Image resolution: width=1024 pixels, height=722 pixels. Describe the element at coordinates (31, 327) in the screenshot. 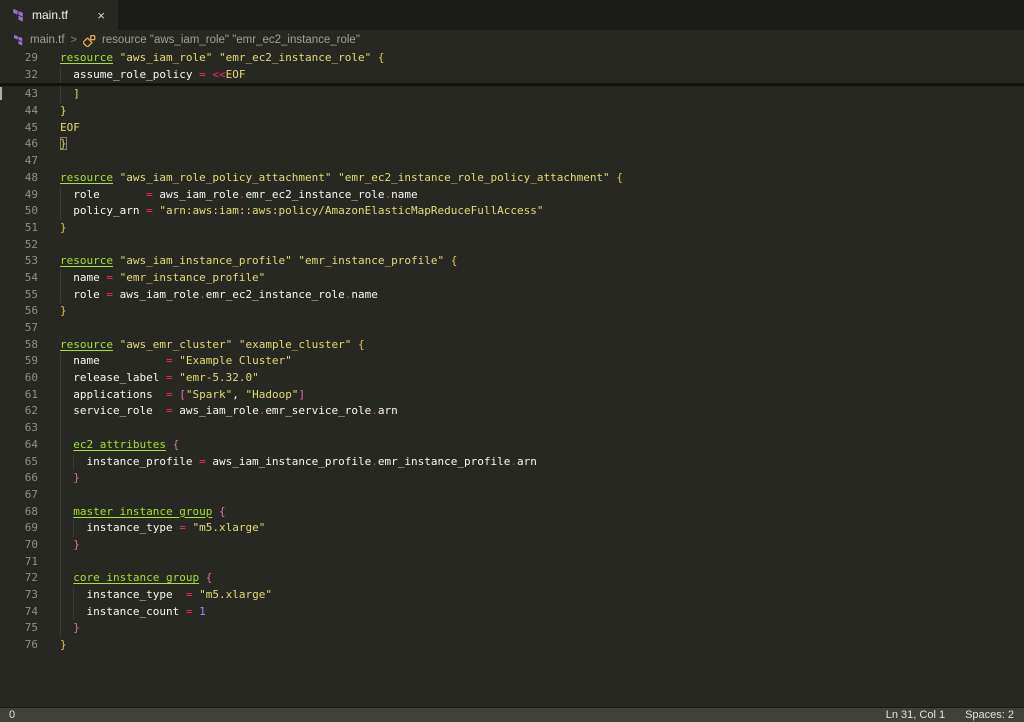

I see `line-number: 57` at that location.